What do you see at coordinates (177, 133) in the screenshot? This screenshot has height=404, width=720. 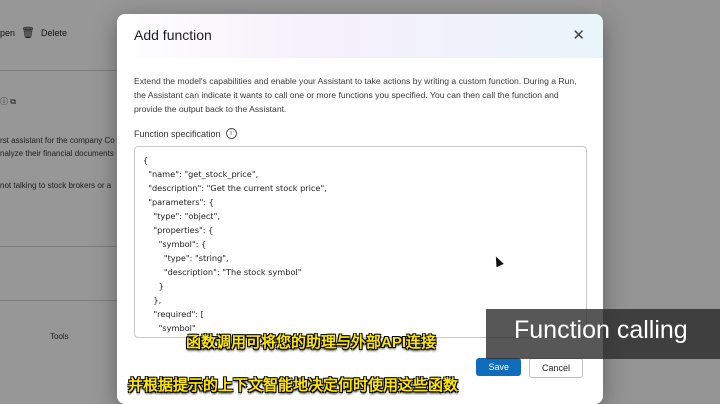 I see `function-spec-label-text: Function specification` at bounding box center [177, 133].